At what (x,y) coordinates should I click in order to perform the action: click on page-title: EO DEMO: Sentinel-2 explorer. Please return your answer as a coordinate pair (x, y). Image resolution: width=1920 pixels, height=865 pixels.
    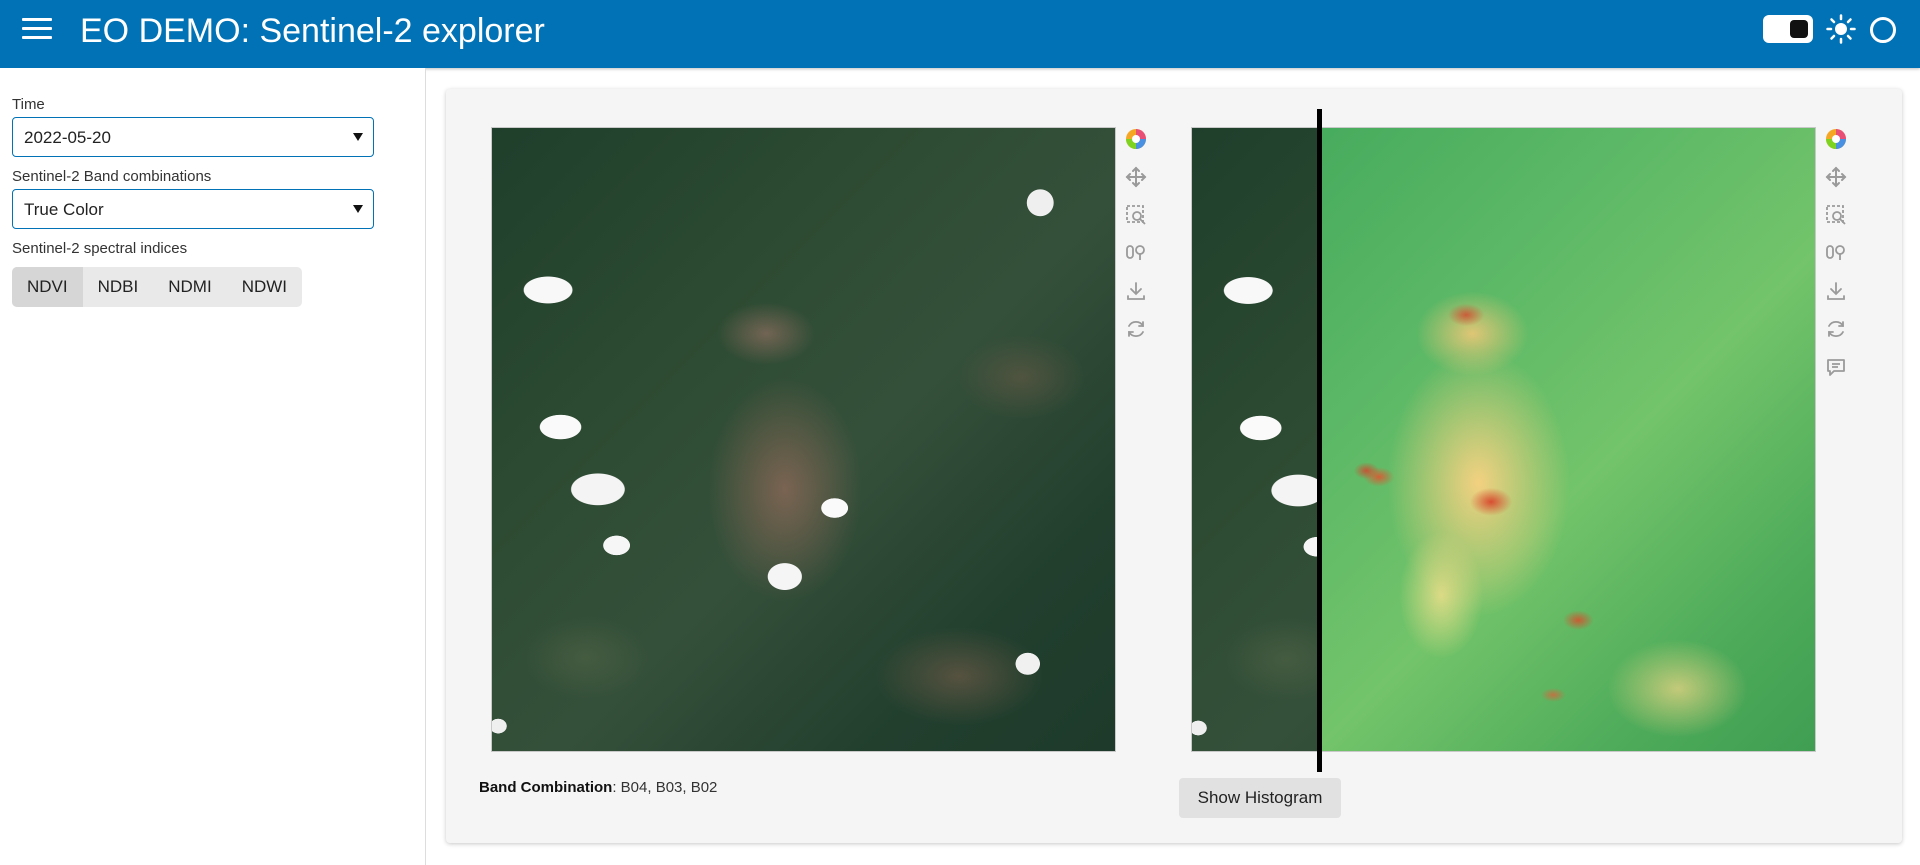
    Looking at the image, I should click on (312, 31).